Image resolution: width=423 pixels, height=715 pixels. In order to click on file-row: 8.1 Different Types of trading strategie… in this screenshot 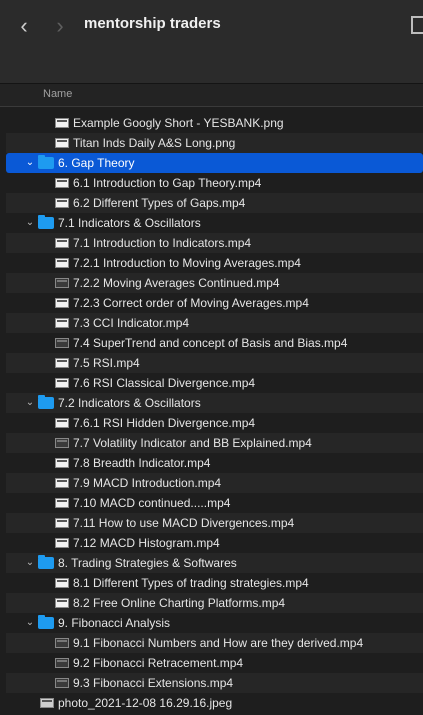, I will do `click(214, 583)`.